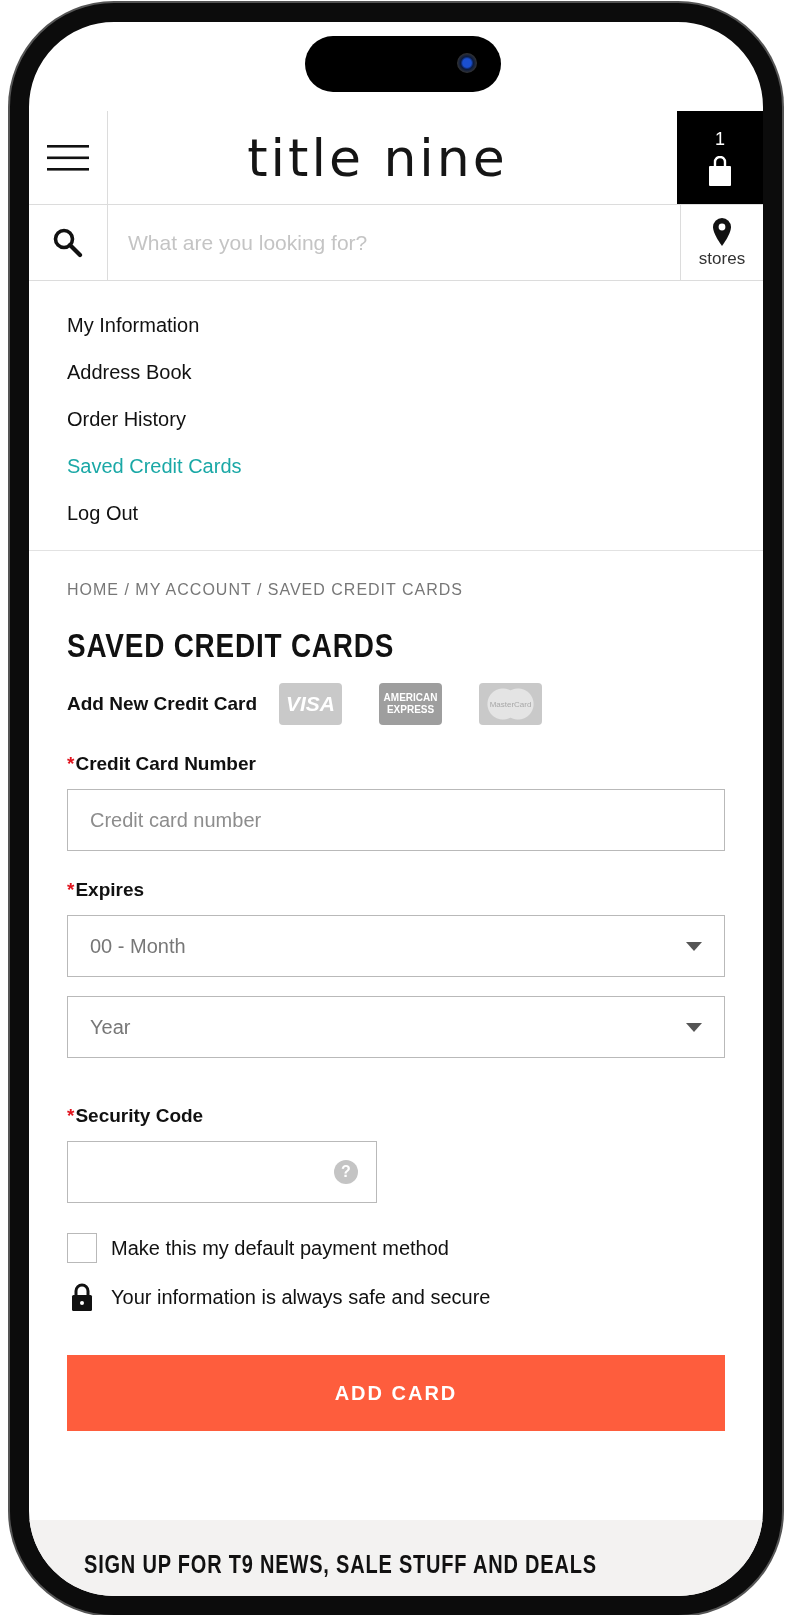 The height and width of the screenshot is (1617, 785). Describe the element at coordinates (106, 890) in the screenshot. I see `field-label: *Expires` at that location.